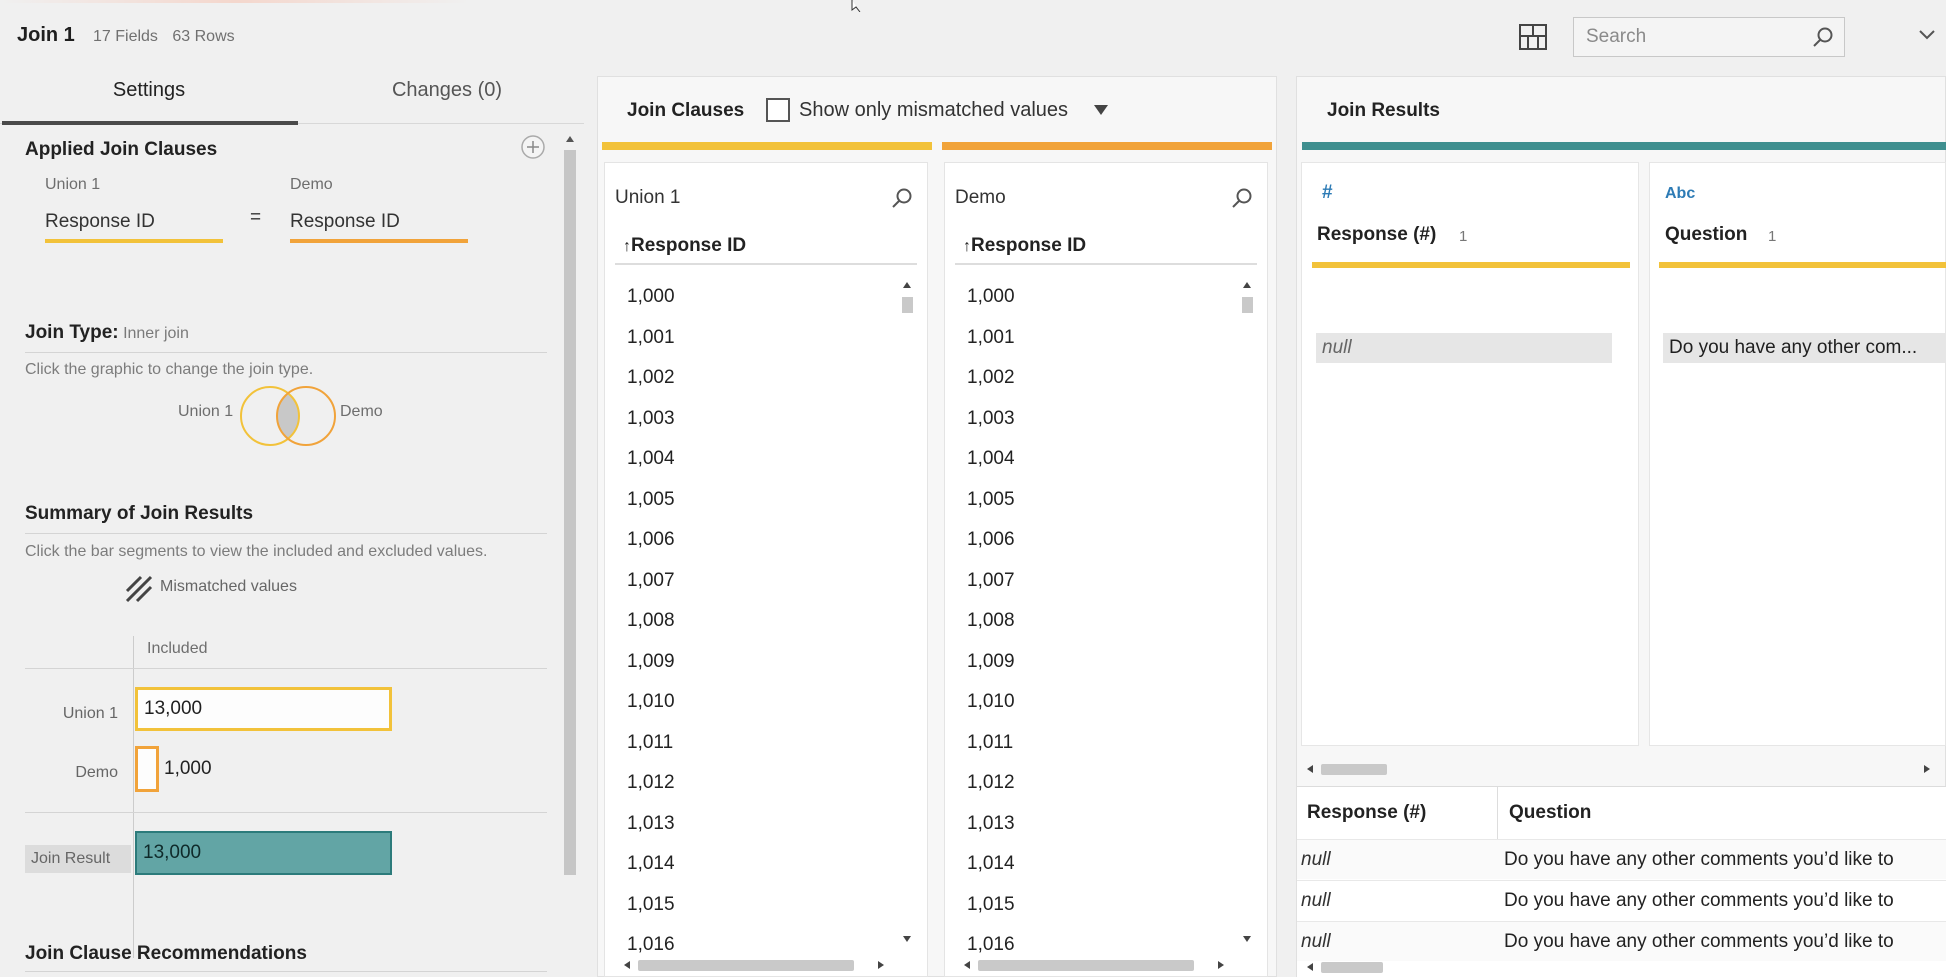  I want to click on left-source-label: Union 1, so click(73, 184).